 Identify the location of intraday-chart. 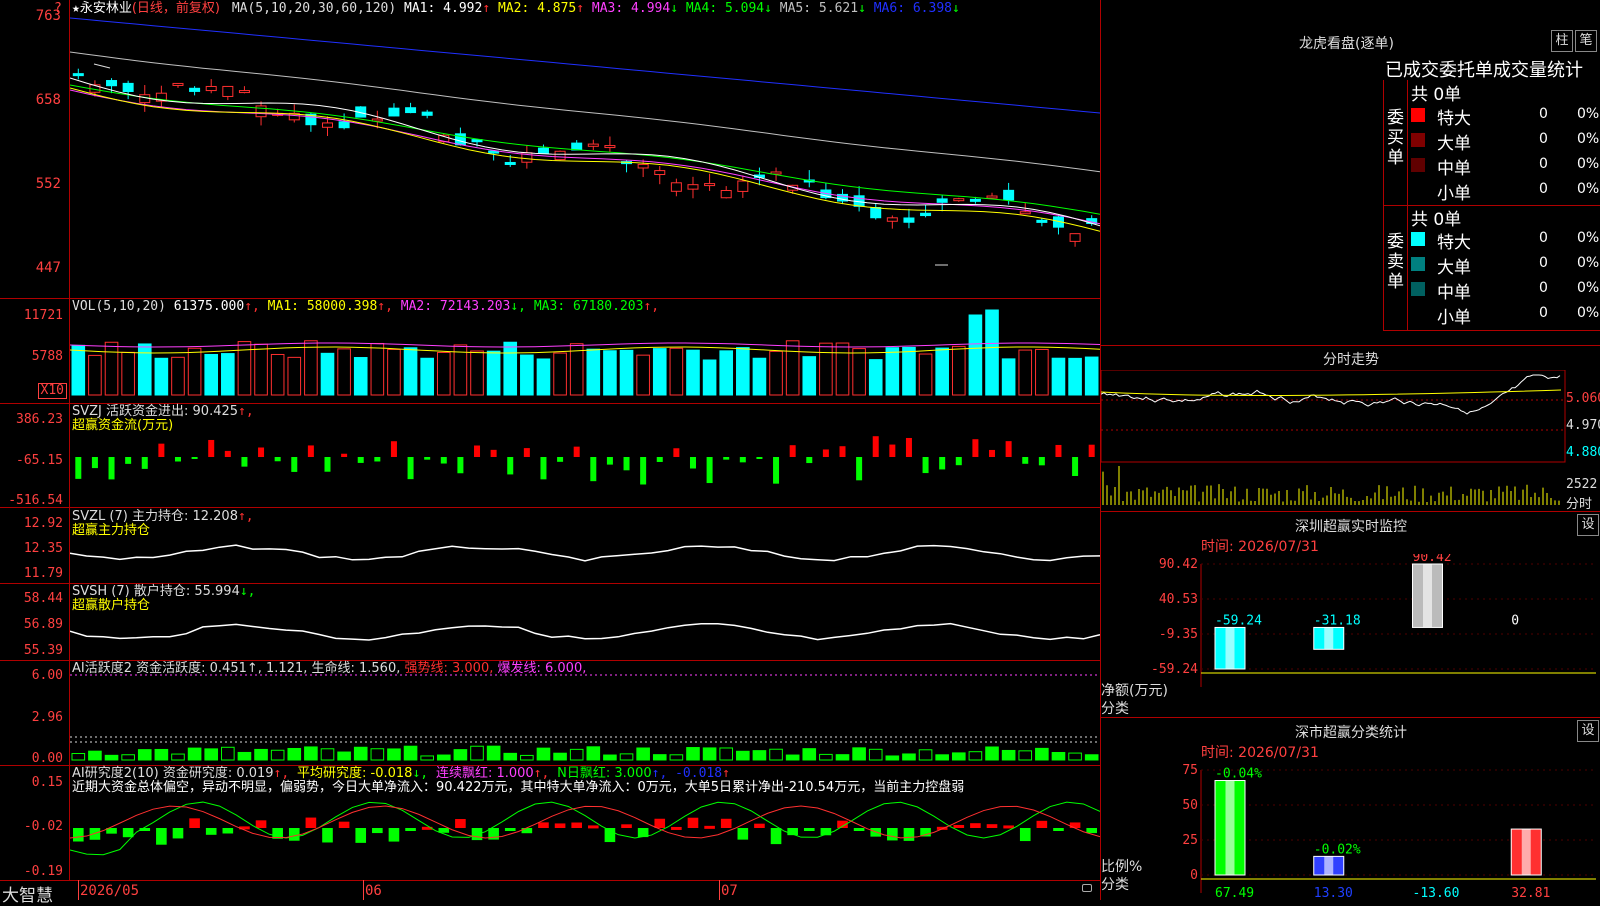
(1333, 440).